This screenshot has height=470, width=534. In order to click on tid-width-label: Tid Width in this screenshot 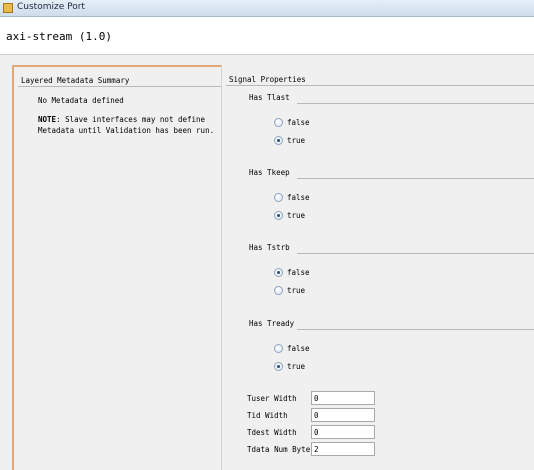, I will do `click(267, 415)`.